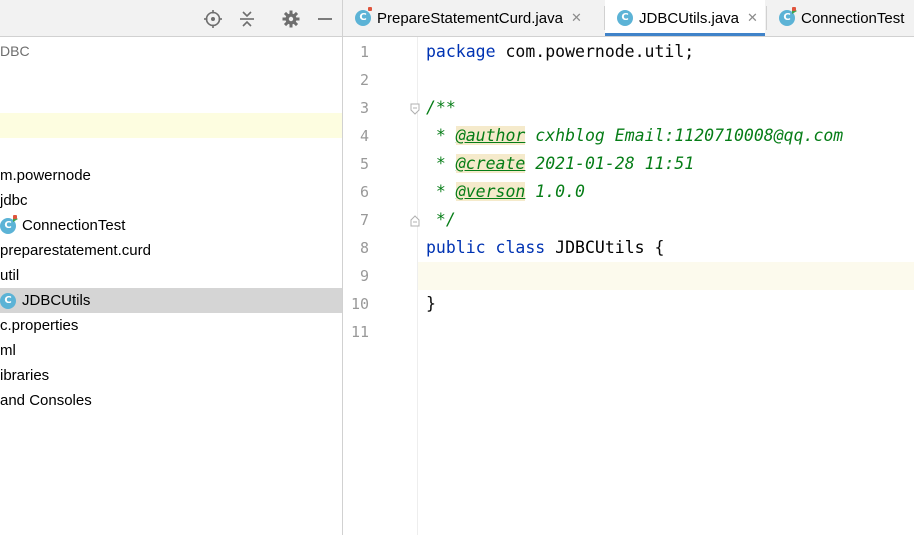  Describe the element at coordinates (441, 107) in the screenshot. I see `doc-comment: /**` at that location.